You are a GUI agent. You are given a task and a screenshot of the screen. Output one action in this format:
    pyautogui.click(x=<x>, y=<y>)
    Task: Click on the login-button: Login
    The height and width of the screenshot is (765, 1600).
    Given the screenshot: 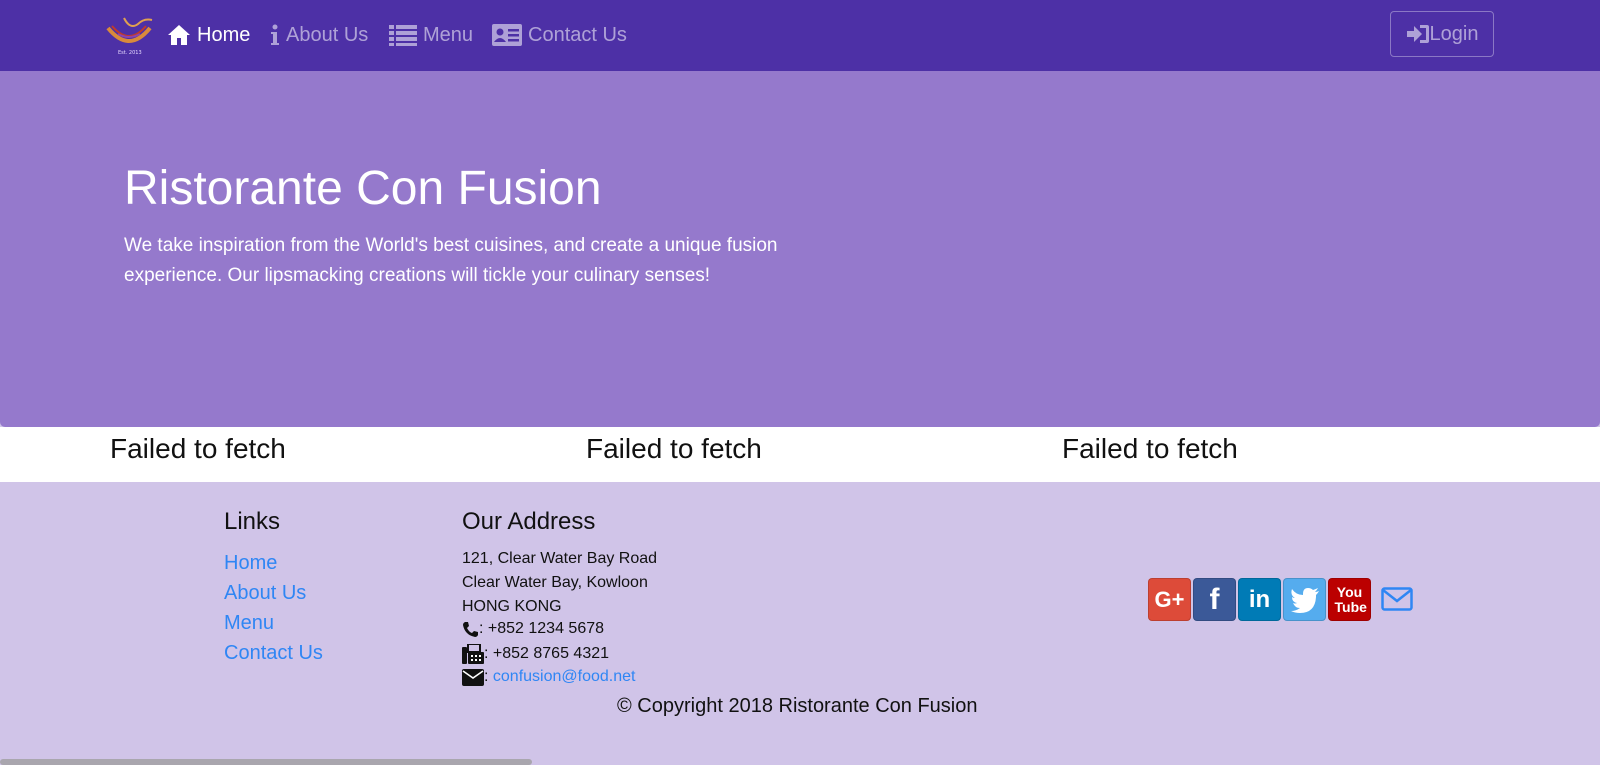 What is the action you would take?
    pyautogui.click(x=1442, y=34)
    